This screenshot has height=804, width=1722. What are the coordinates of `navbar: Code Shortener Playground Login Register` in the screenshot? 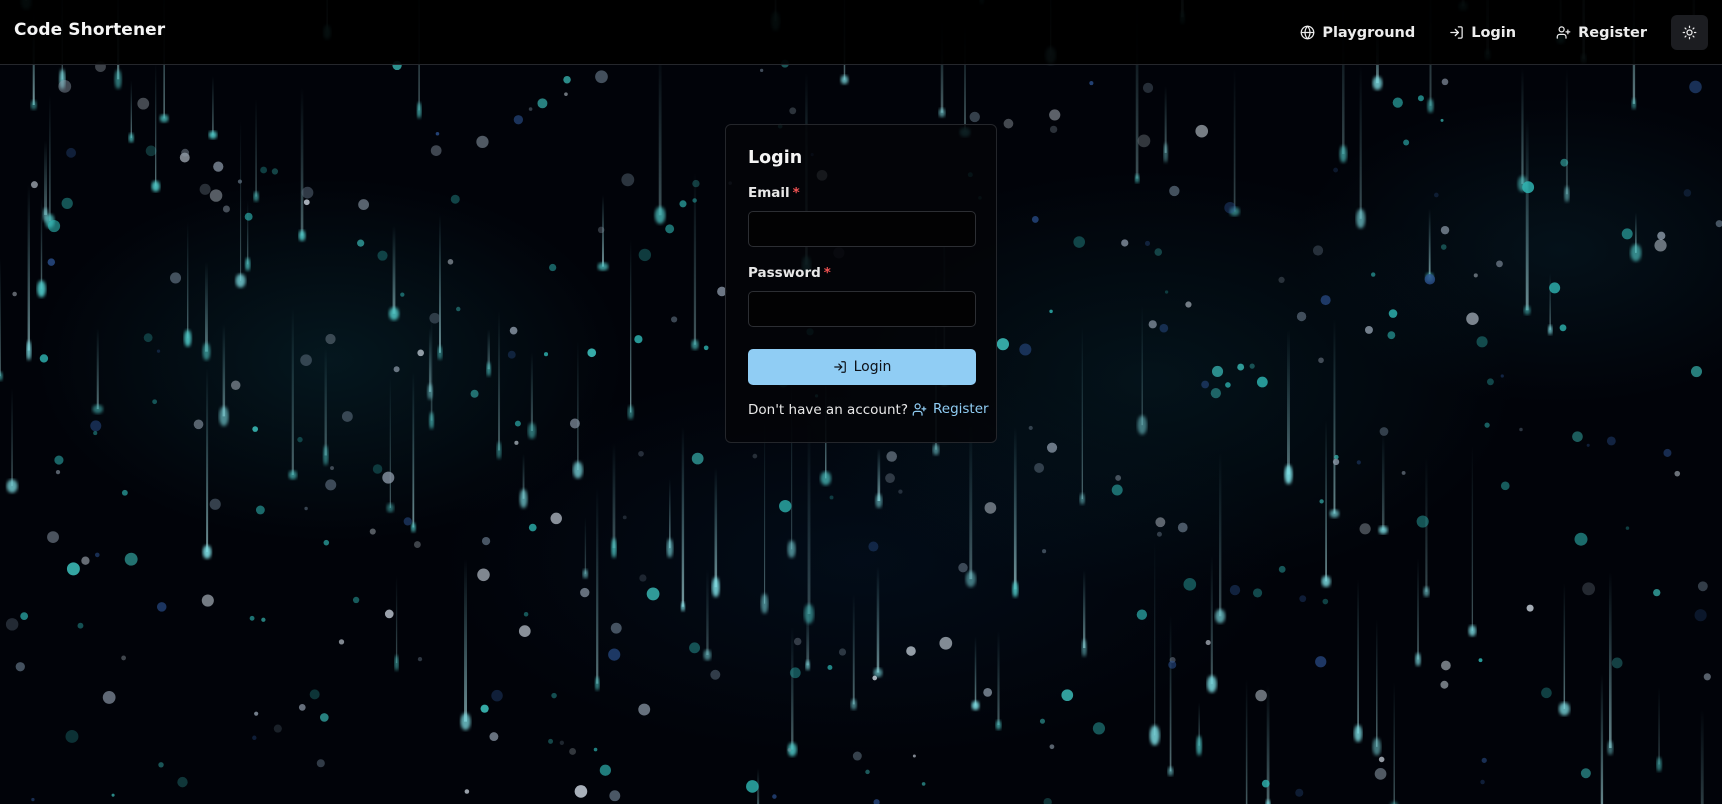 It's located at (861, 32).